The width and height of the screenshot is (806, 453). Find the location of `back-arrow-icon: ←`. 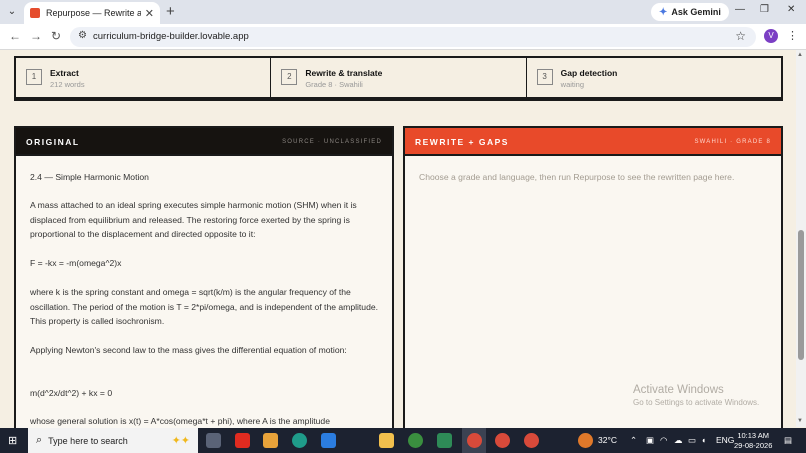

back-arrow-icon: ← is located at coordinates (15, 36).